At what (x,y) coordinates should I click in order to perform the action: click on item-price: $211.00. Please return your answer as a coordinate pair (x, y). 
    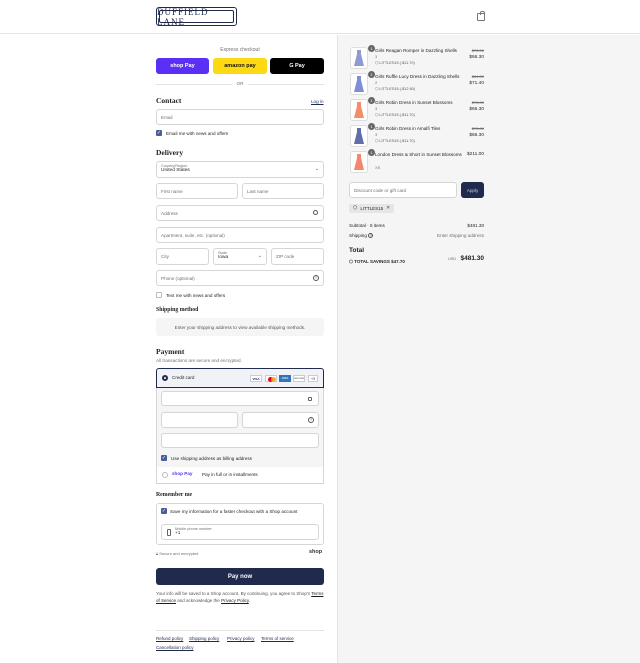
    Looking at the image, I should click on (475, 154).